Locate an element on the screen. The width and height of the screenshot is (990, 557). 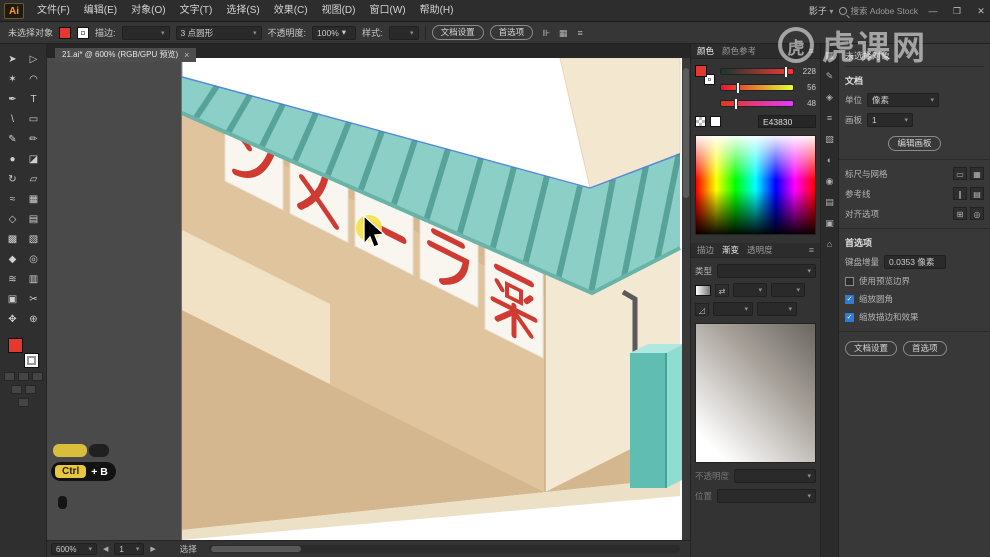
panel-fill-swatch is located at coordinates (701, 71).